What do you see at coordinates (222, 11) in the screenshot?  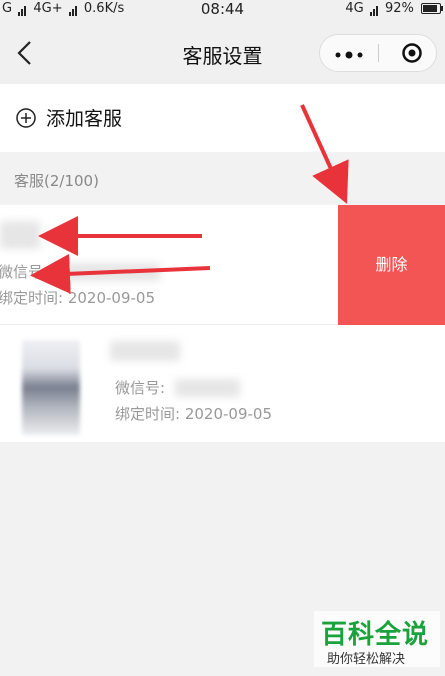 I see `status-bar: G 4G+ 0.6K/s 08:44 4G 92%` at bounding box center [222, 11].